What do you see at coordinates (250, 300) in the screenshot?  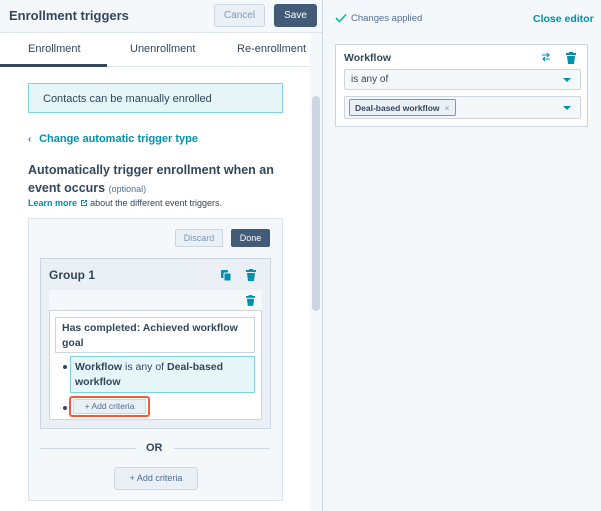 I see `delete-filter-block-icon` at bounding box center [250, 300].